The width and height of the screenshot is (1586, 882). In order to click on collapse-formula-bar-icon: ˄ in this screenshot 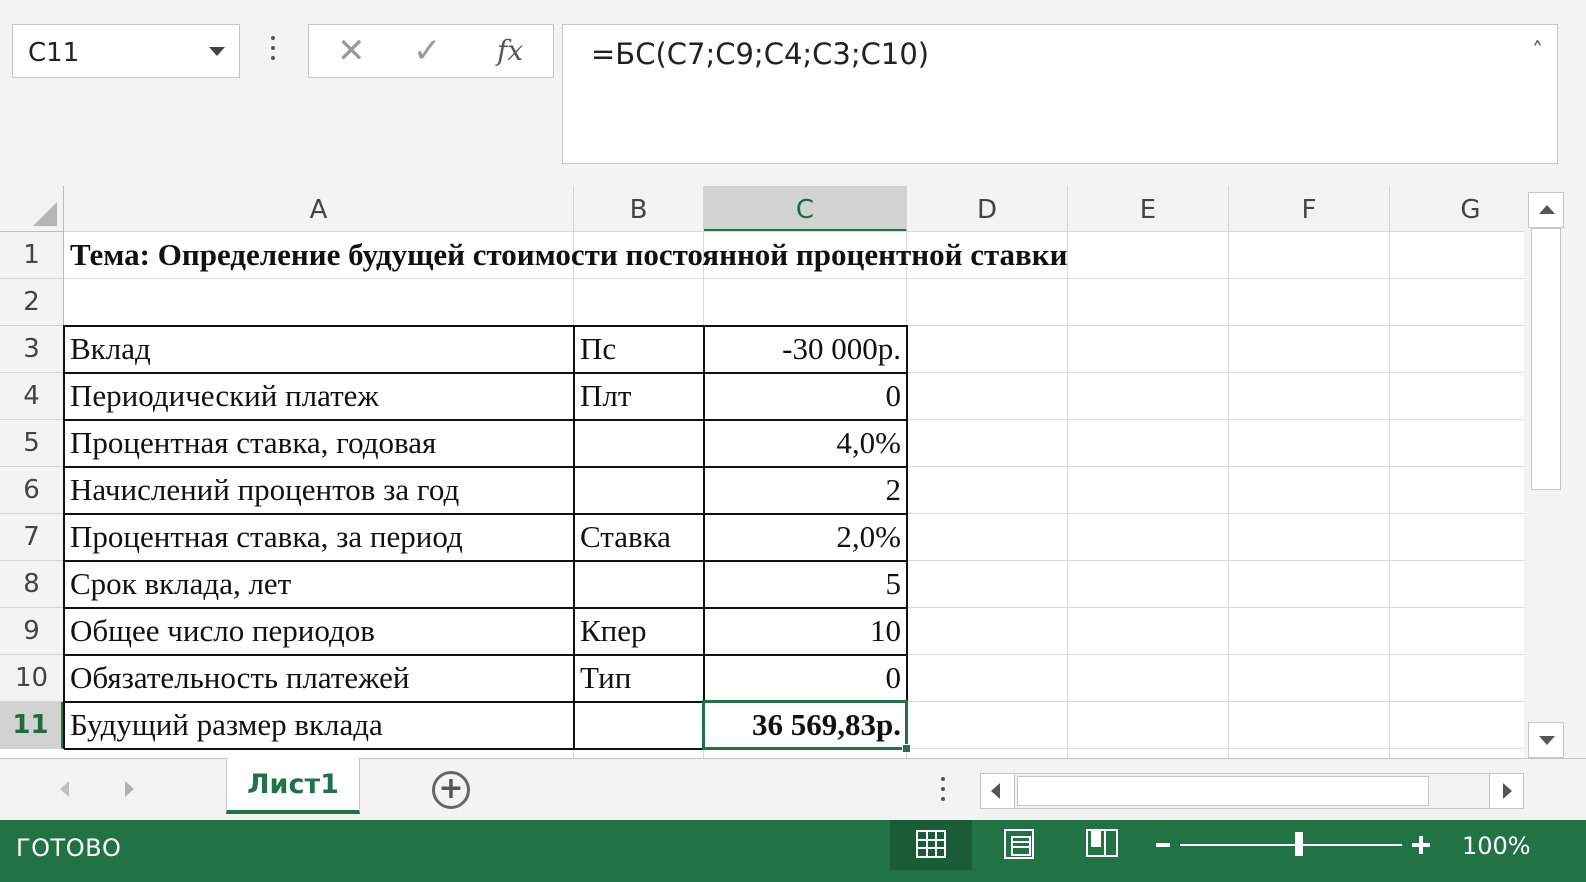, I will do `click(1537, 51)`.